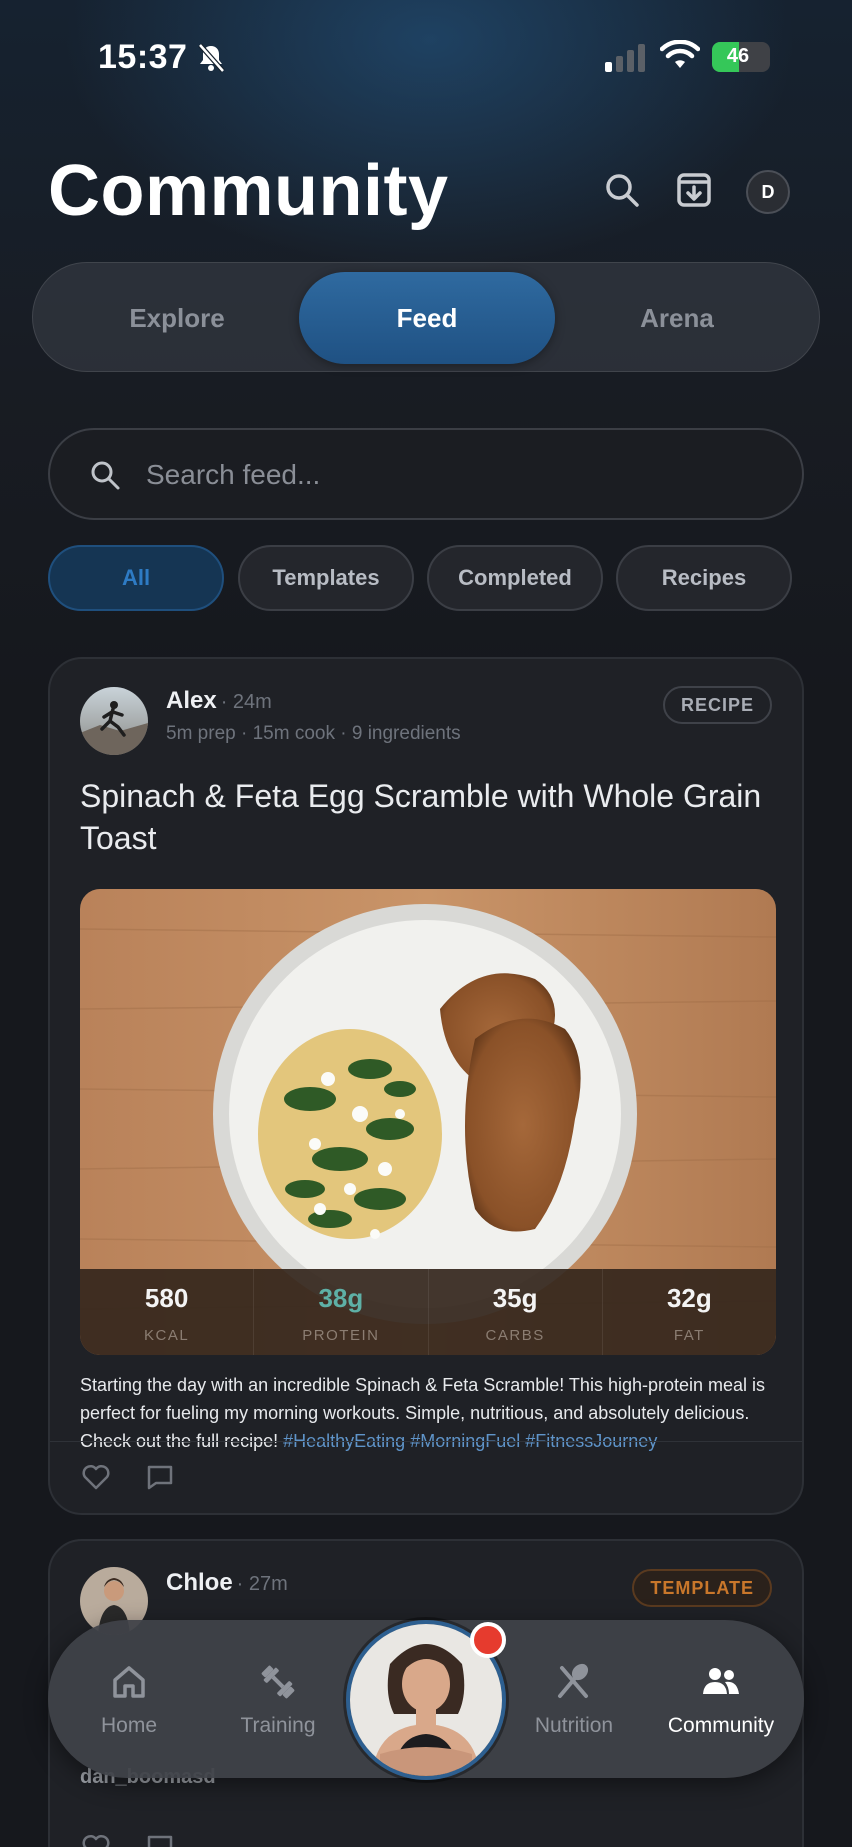 This screenshot has width=852, height=1847. What do you see at coordinates (721, 1699) in the screenshot?
I see `tab-community: Community` at bounding box center [721, 1699].